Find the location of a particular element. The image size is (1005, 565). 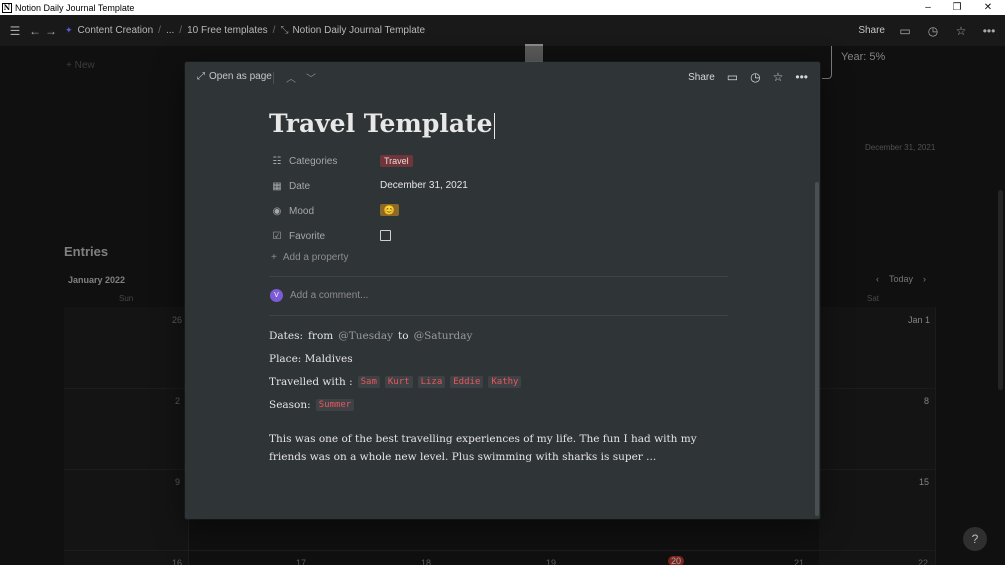

categories-value: Travel is located at coordinates (396, 161).